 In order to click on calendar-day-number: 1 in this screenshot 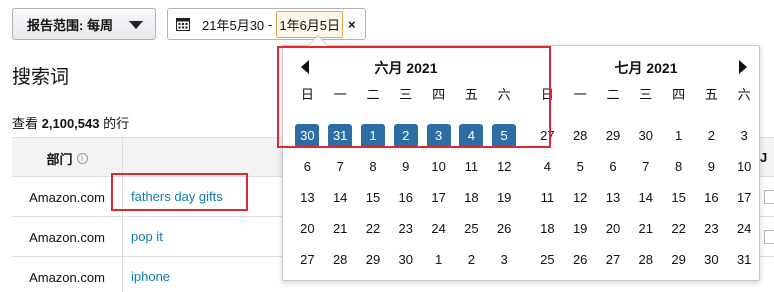, I will do `click(678, 135)`.